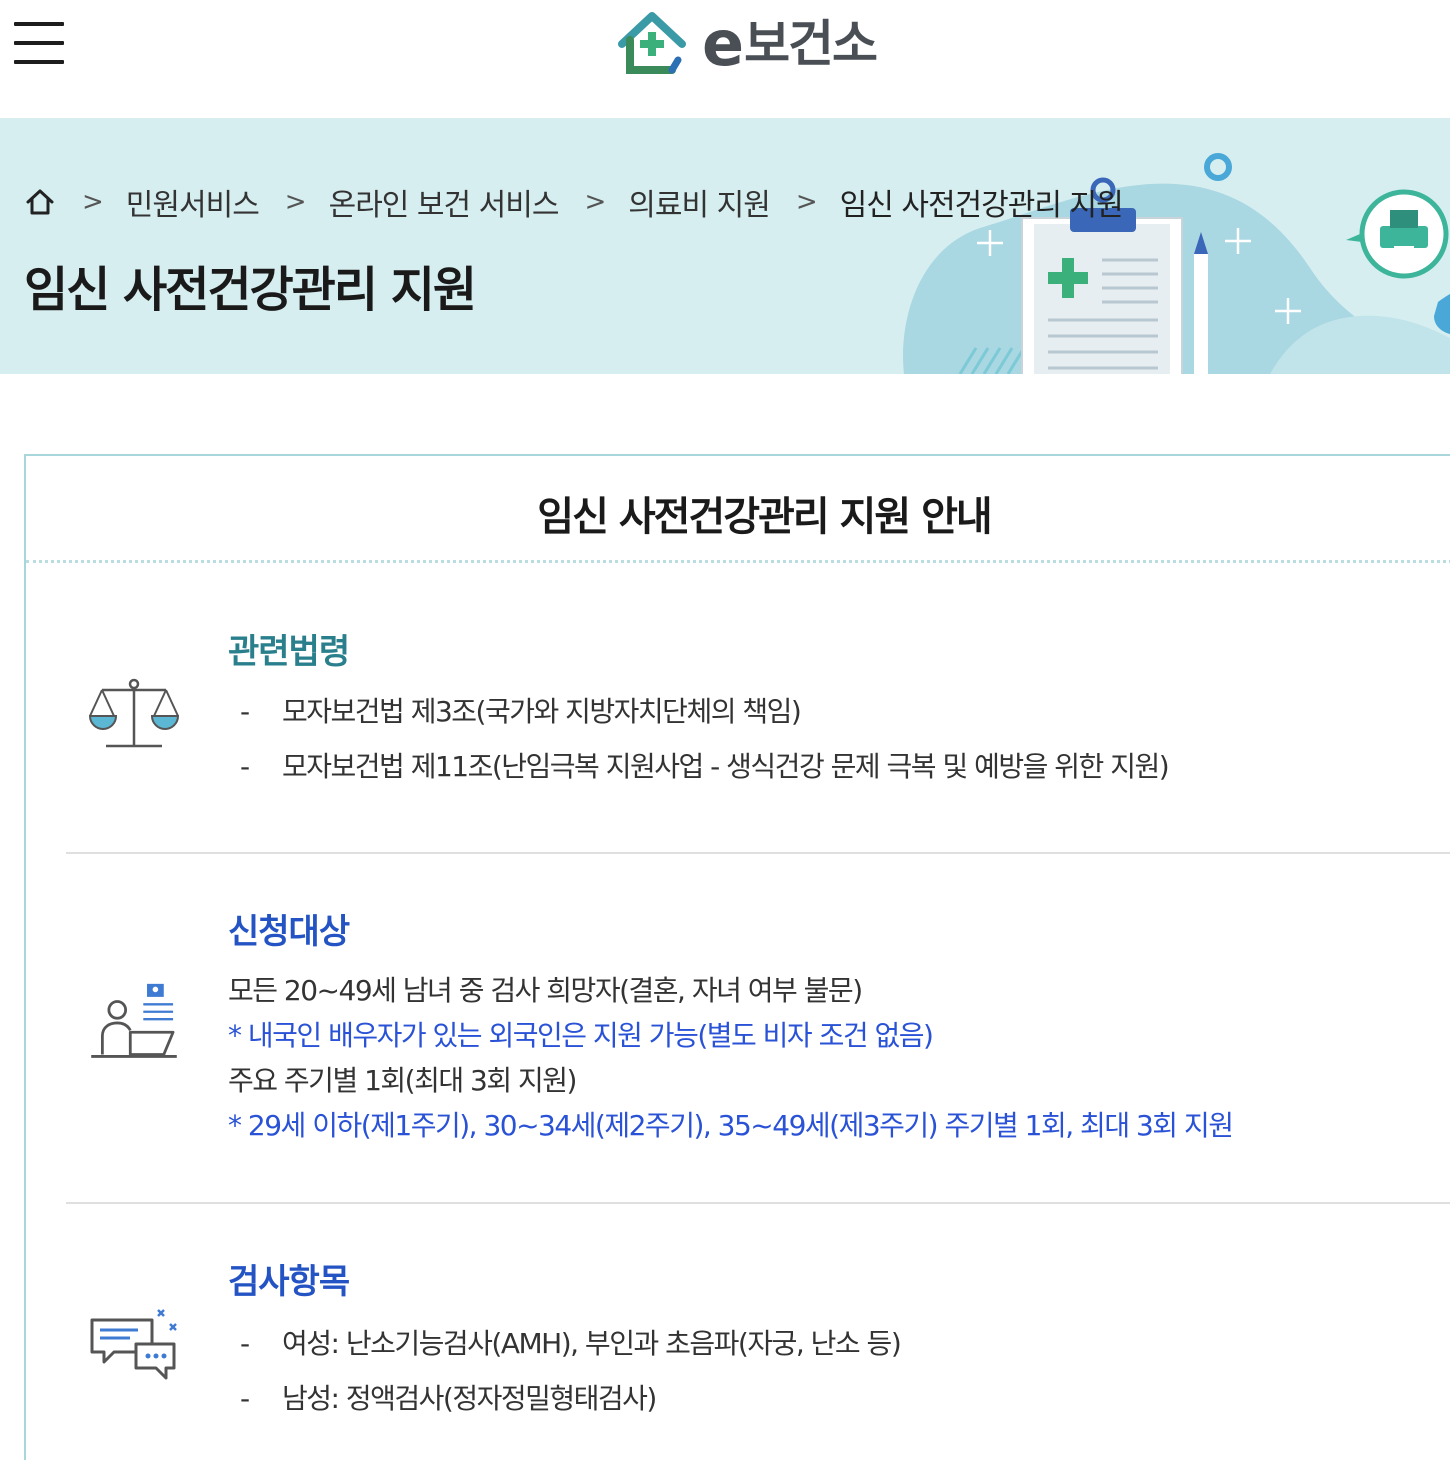 The width and height of the screenshot is (1450, 1460). What do you see at coordinates (764, 517) in the screenshot?
I see `guide-title: 임신 사전건강관리 지원 안내` at bounding box center [764, 517].